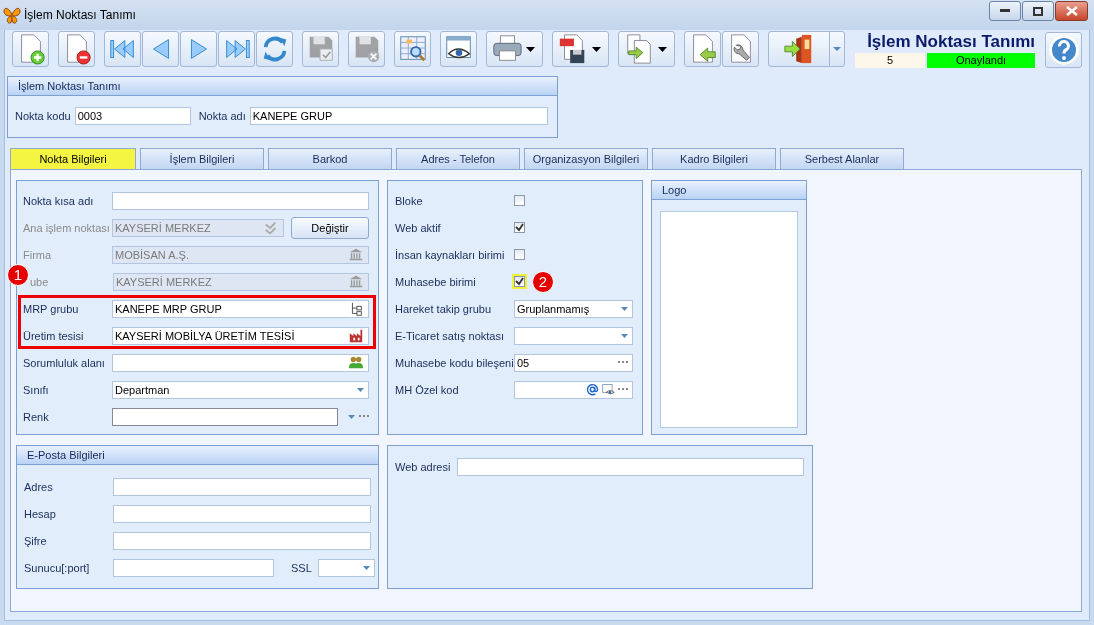 The image size is (1094, 625). What do you see at coordinates (240, 335) in the screenshot?
I see `lookup-field: KAYSERİ MOBİLYA ÜRETİM TESİSİ` at bounding box center [240, 335].